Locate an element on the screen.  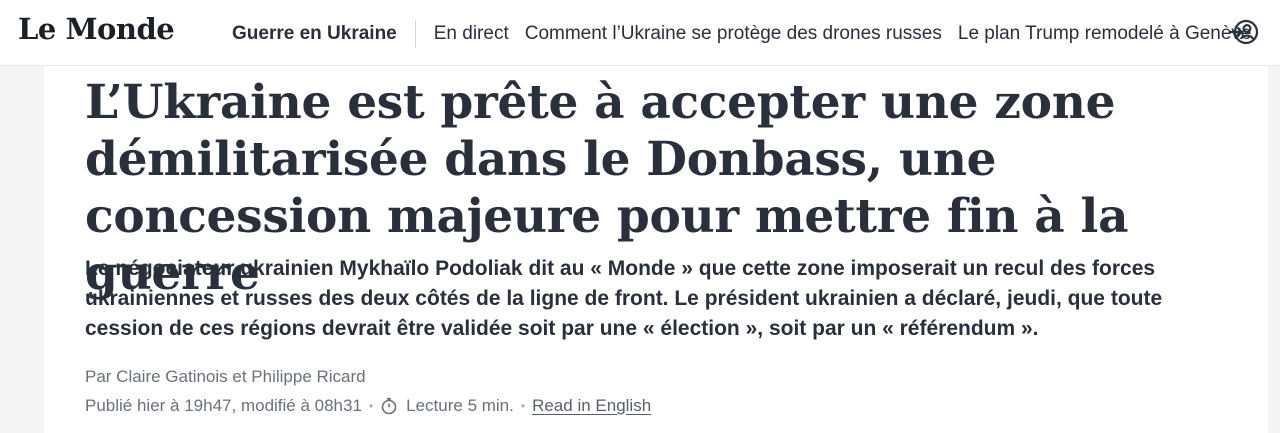
right-gutter is located at coordinates (1274, 249).